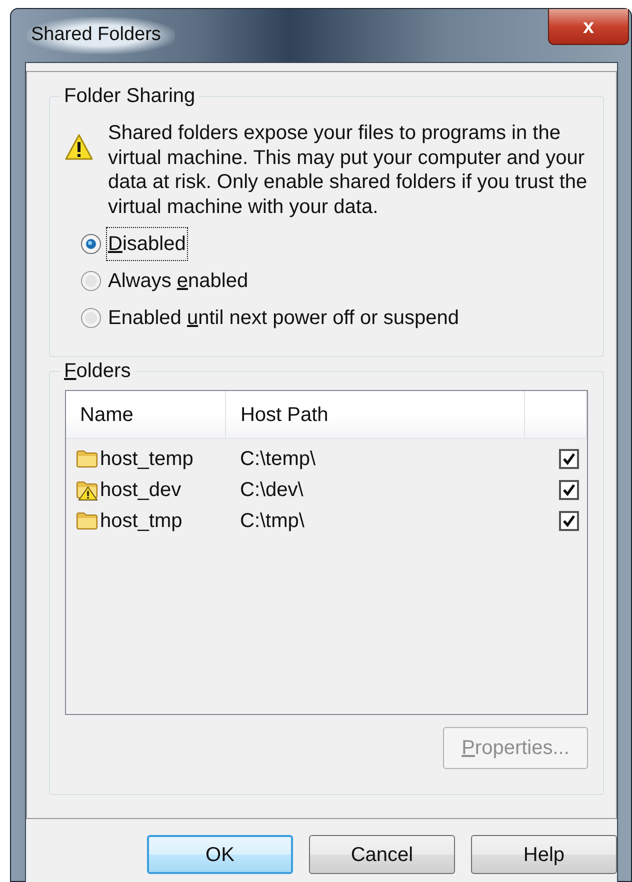 The width and height of the screenshot is (632, 882). I want to click on column-header: Name, so click(146, 414).